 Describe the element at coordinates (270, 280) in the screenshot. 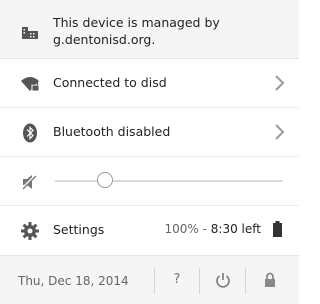

I see `lock-icon` at that location.